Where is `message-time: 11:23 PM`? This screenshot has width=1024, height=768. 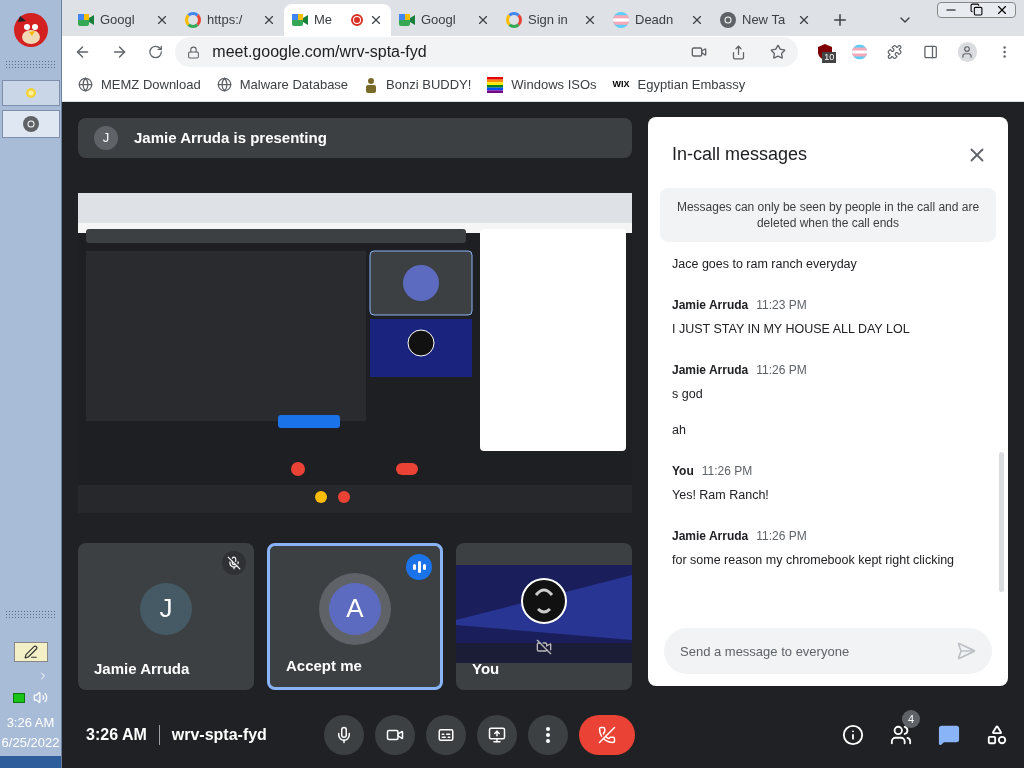 message-time: 11:23 PM is located at coordinates (781, 305).